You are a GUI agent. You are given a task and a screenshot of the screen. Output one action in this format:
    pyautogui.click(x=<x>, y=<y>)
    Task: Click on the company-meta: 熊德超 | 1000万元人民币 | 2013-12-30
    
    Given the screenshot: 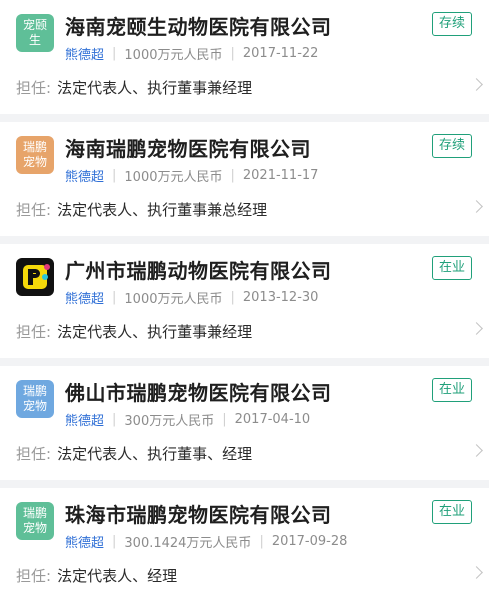 What is the action you would take?
    pyautogui.click(x=191, y=297)
    